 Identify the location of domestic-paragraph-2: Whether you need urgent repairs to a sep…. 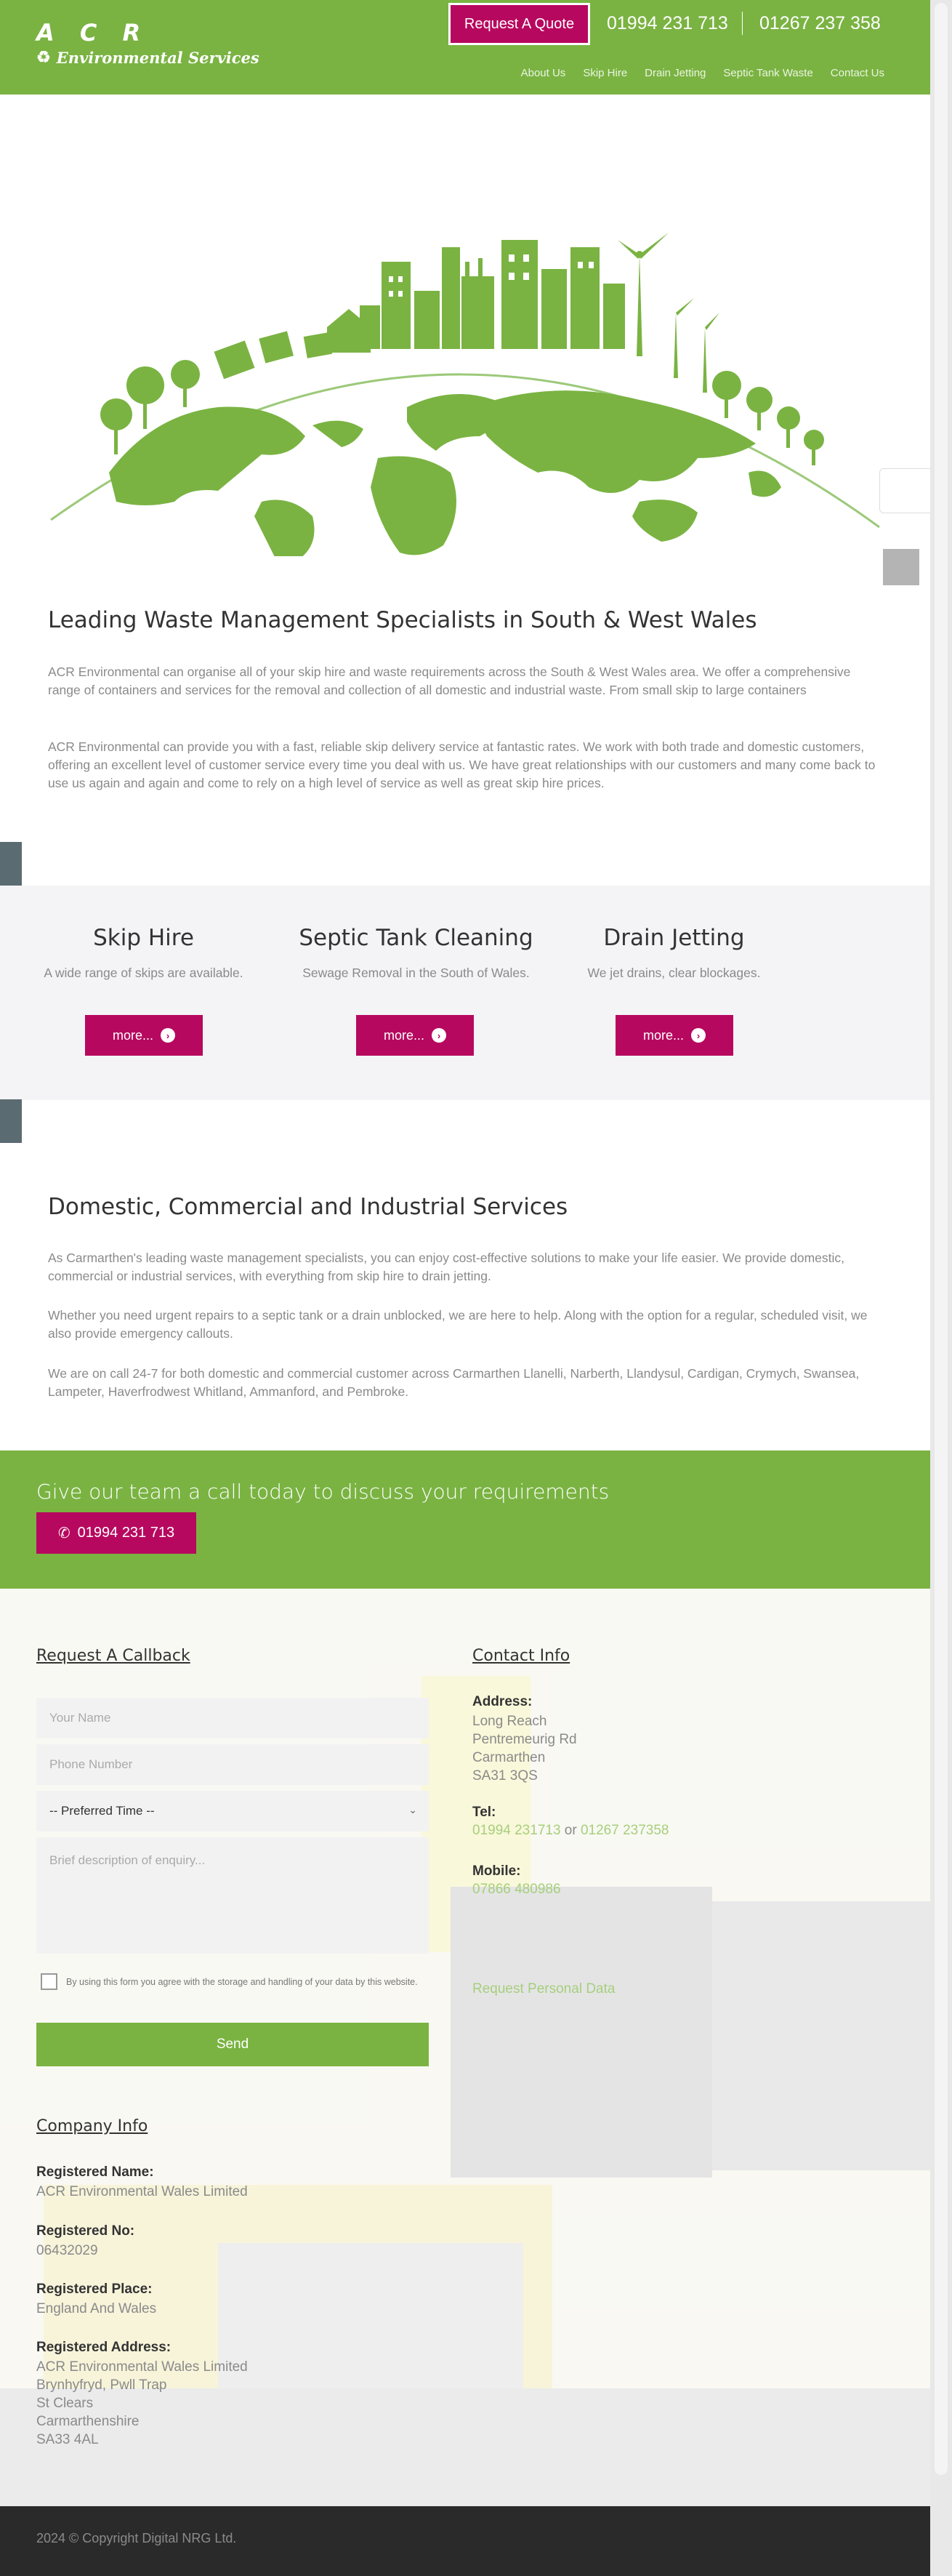
(458, 1324).